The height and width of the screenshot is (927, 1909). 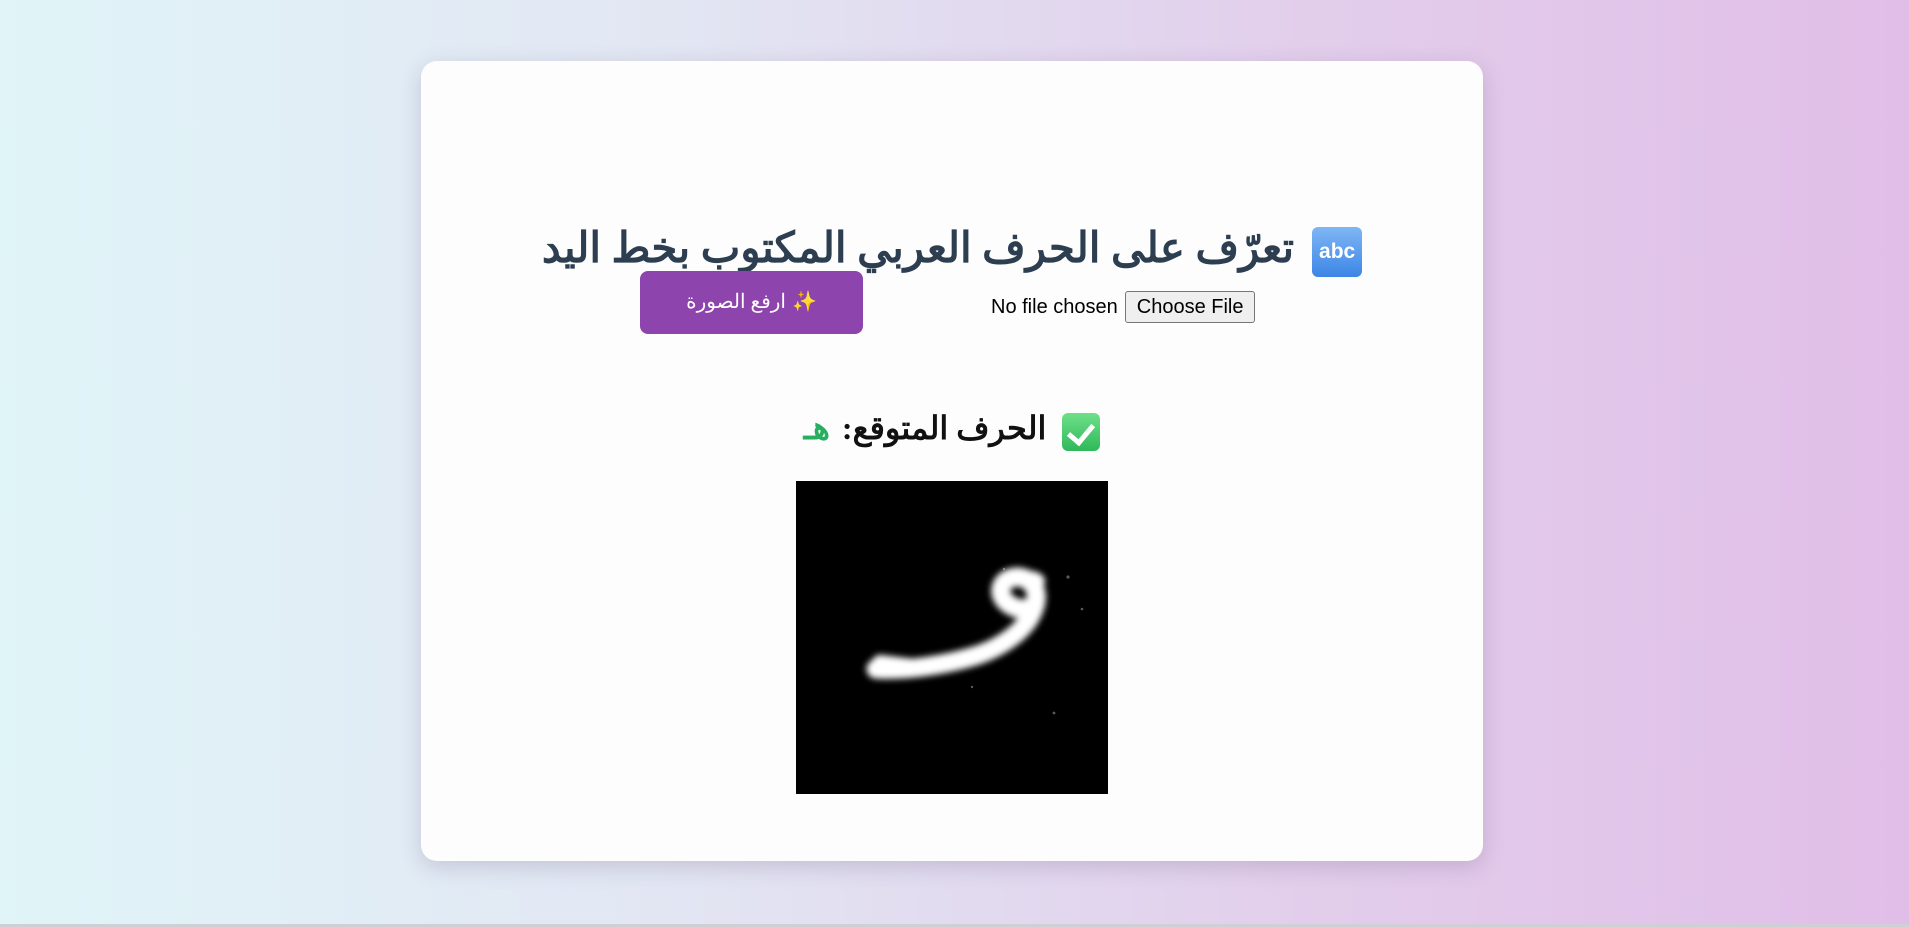 I want to click on check-mark-icon, so click(x=1081, y=431).